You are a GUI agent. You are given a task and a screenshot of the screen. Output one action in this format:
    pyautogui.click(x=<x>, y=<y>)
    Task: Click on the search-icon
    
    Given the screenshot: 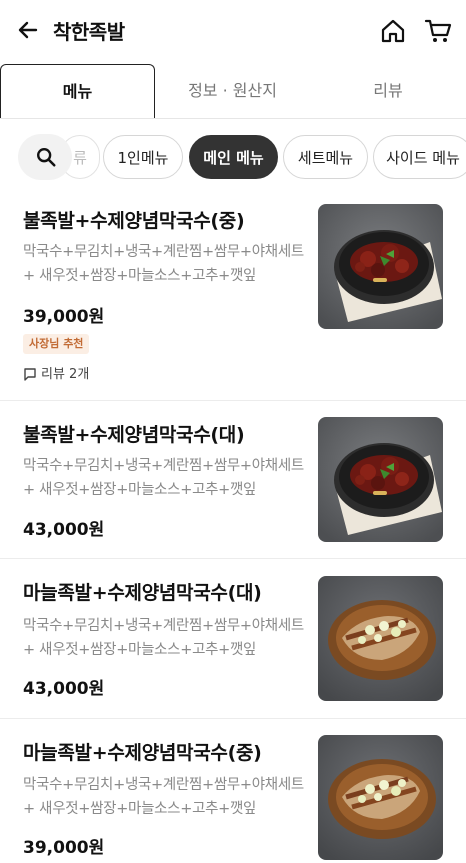 What is the action you would take?
    pyautogui.click(x=46, y=157)
    